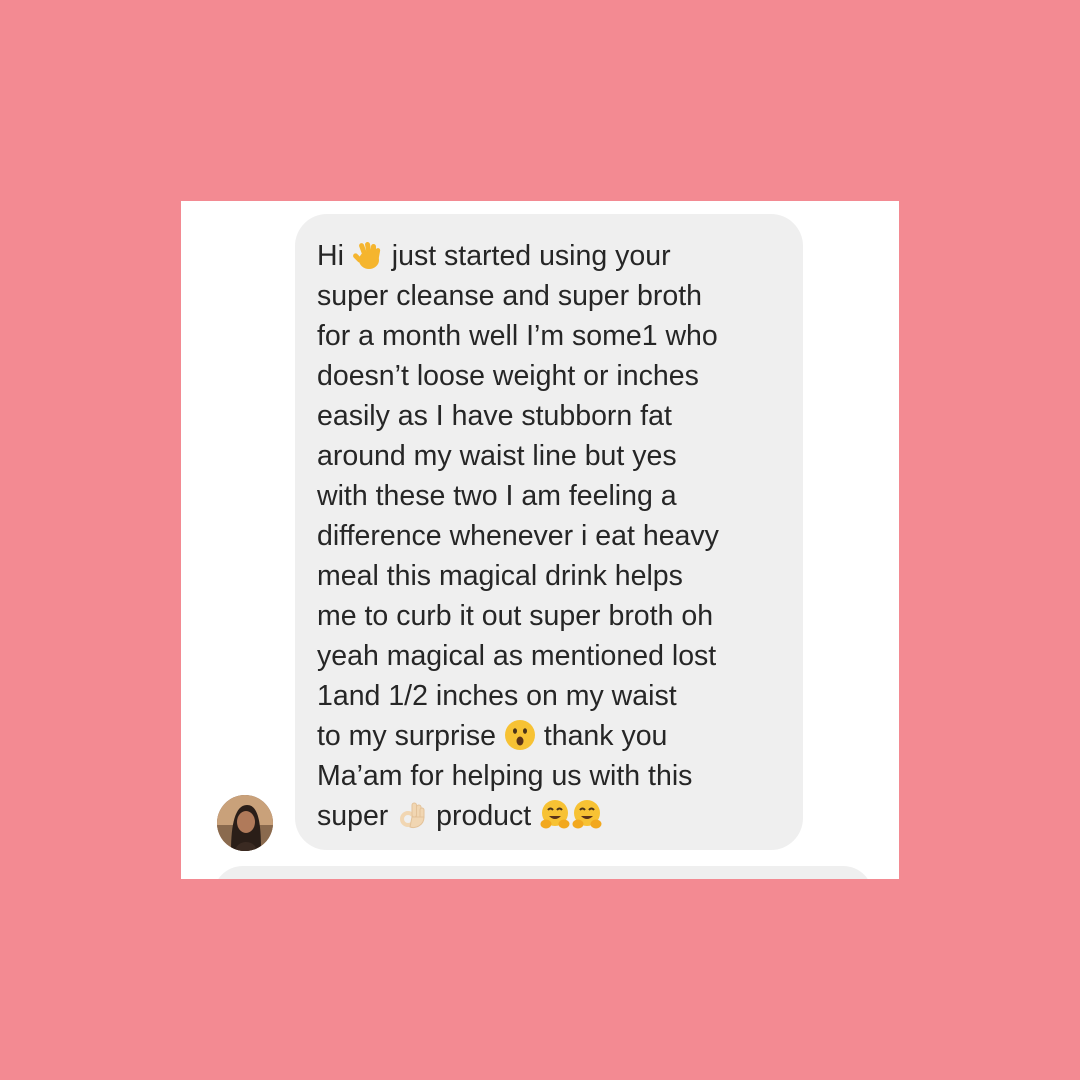  I want to click on waving-hand-emoji, so click(368, 255).